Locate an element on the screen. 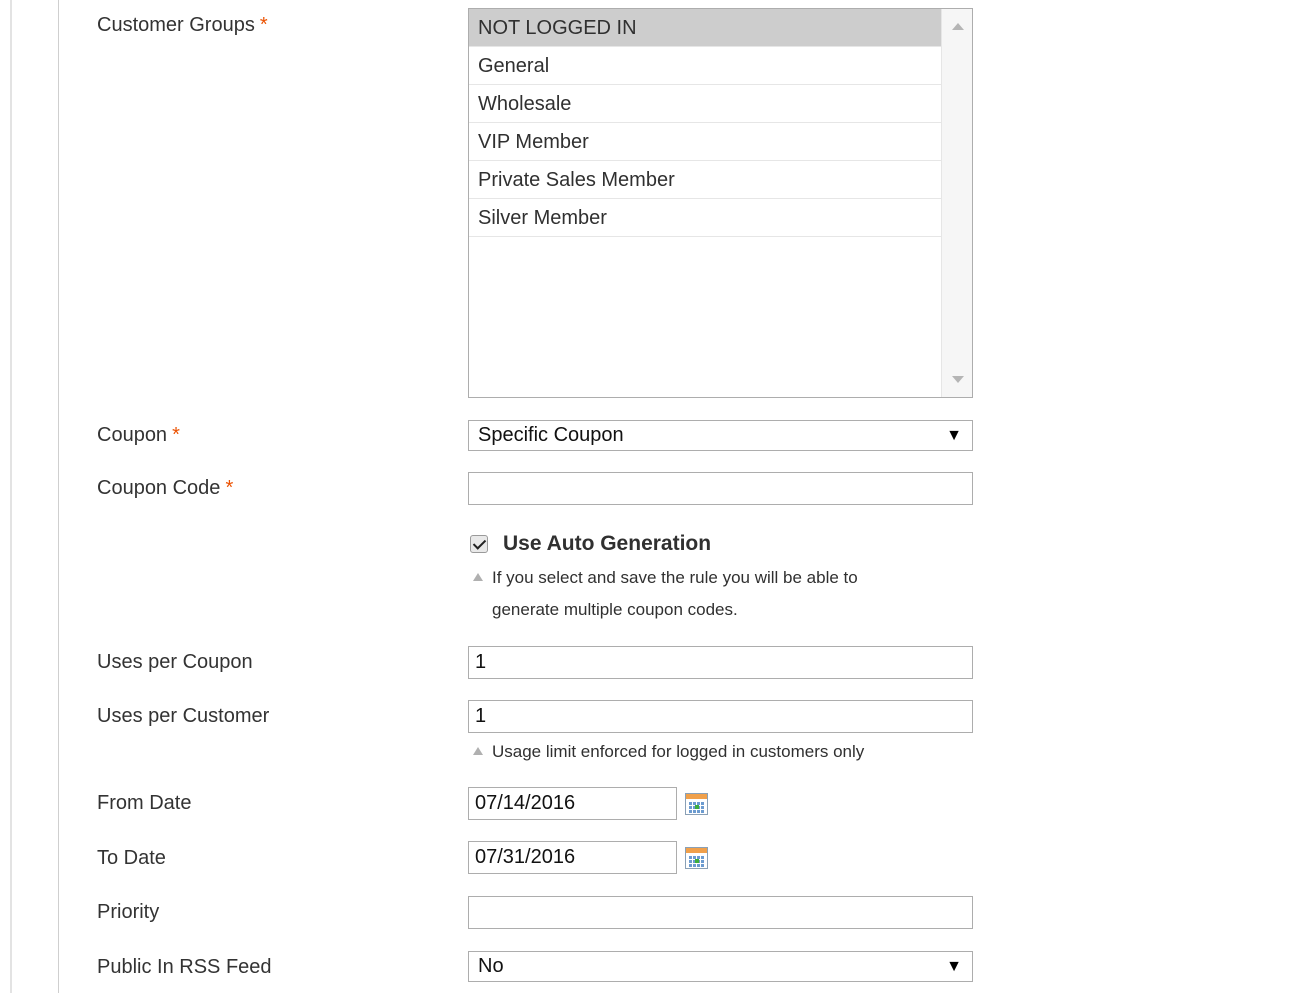 This screenshot has height=993, width=1316. customer-groups-label-text: Customer Groups is located at coordinates (176, 25).